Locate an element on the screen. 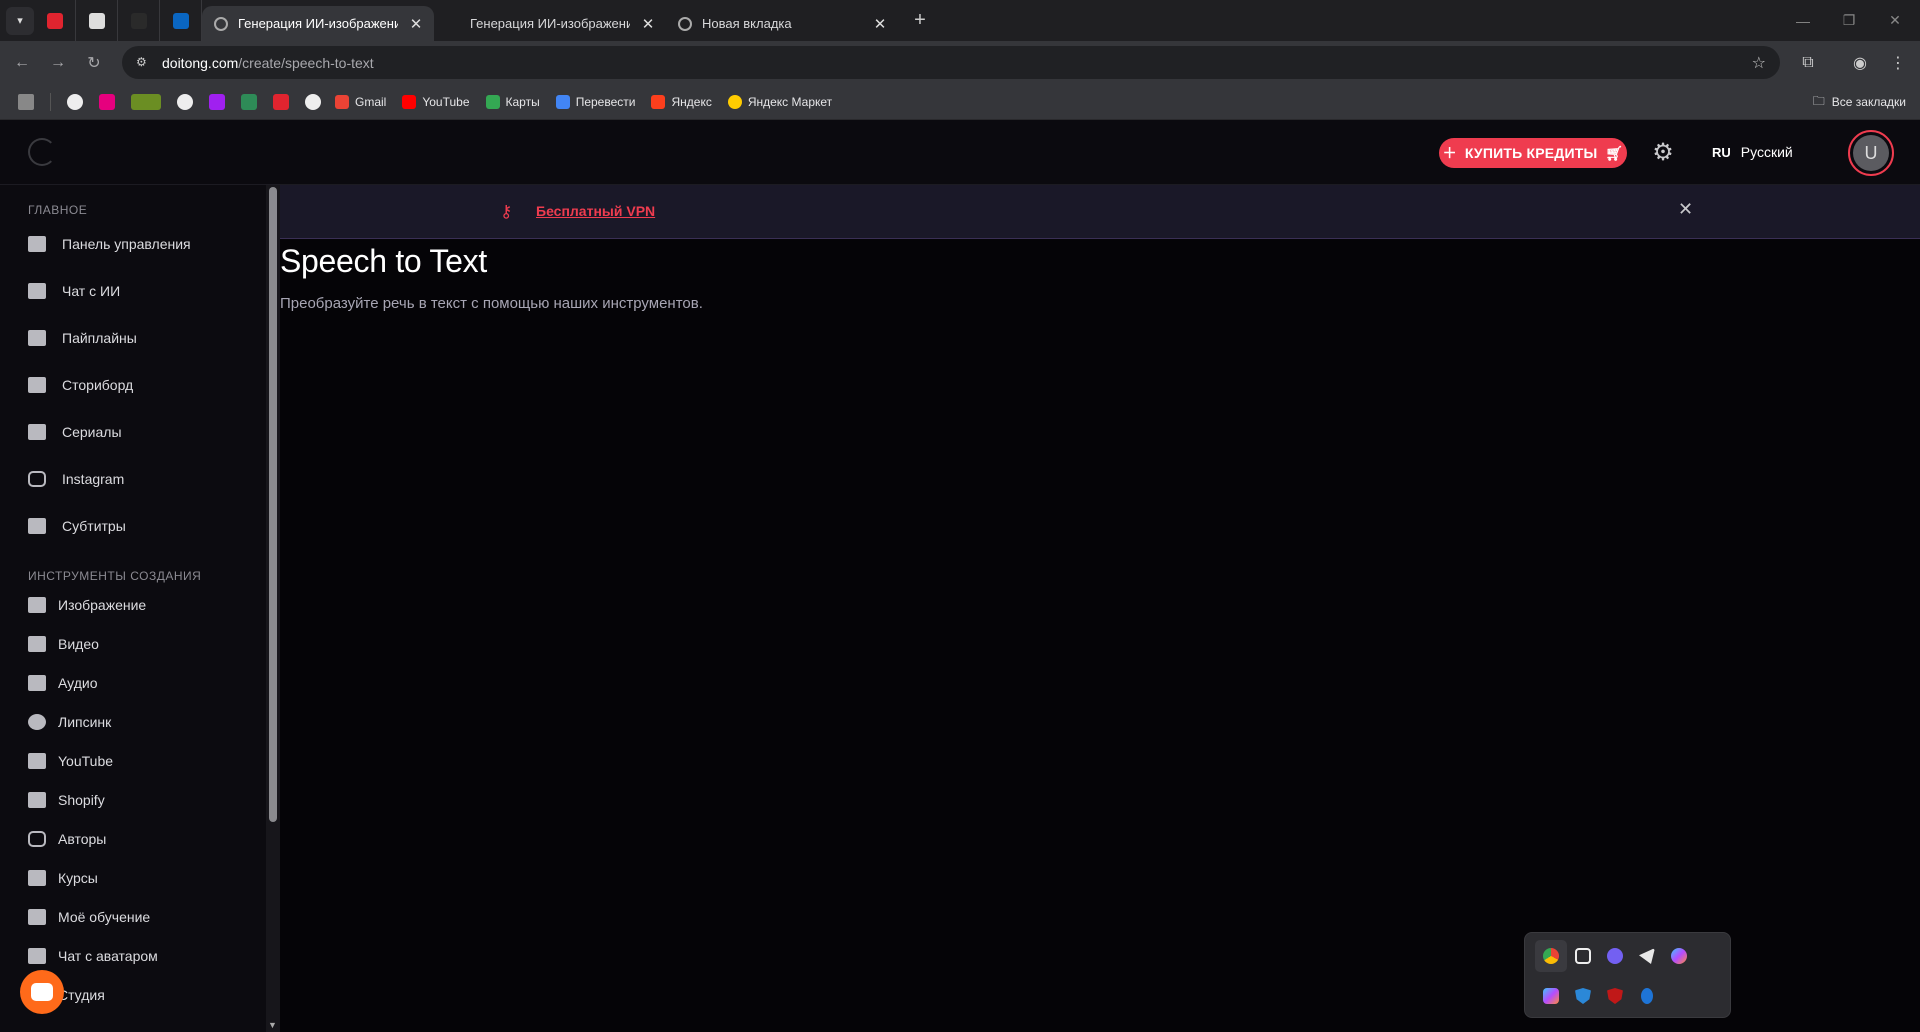 This screenshot has height=1032, width=1920. page-title: Speech to Text is located at coordinates (383, 261).